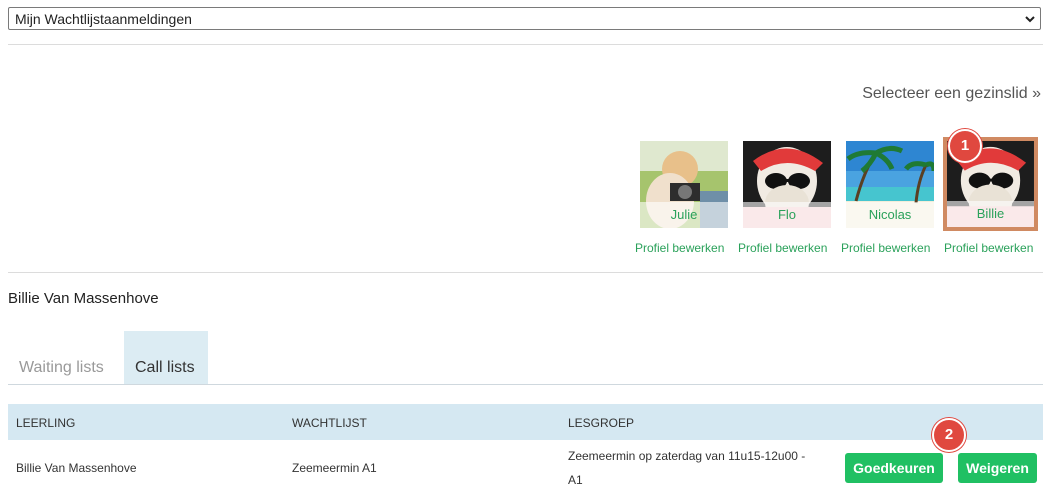  Describe the element at coordinates (890, 215) in the screenshot. I see `member-name: Nicolas` at that location.